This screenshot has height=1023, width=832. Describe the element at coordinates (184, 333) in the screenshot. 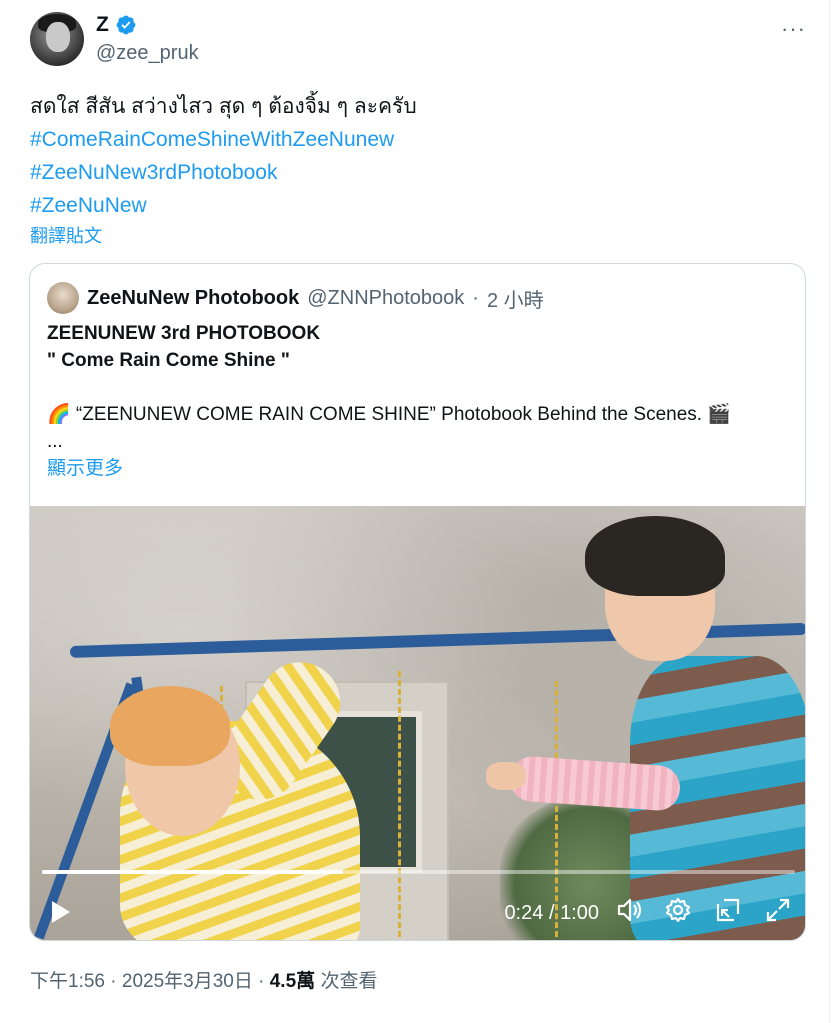

I see `quoted-title-line: ZEENUNEW 3rd PHOTOBOOK` at that location.